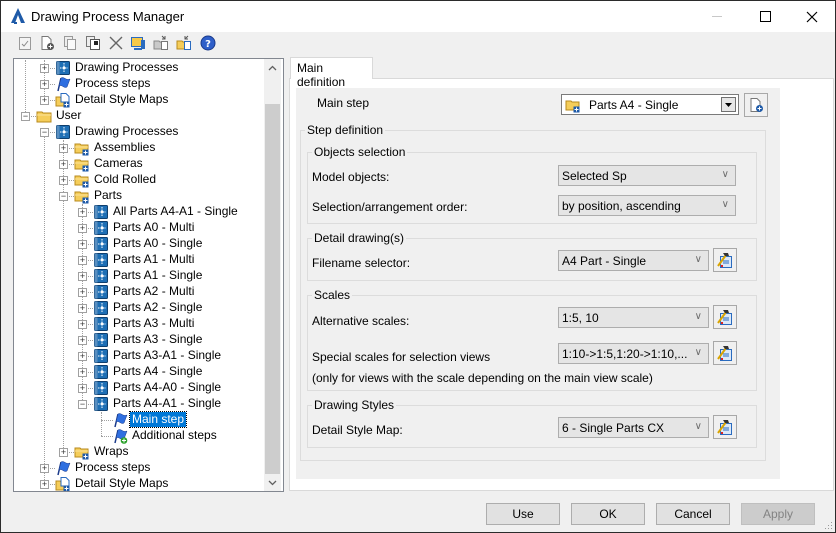  What do you see at coordinates (138, 324) in the screenshot?
I see `tree-item: + Parts A3 - Multi` at bounding box center [138, 324].